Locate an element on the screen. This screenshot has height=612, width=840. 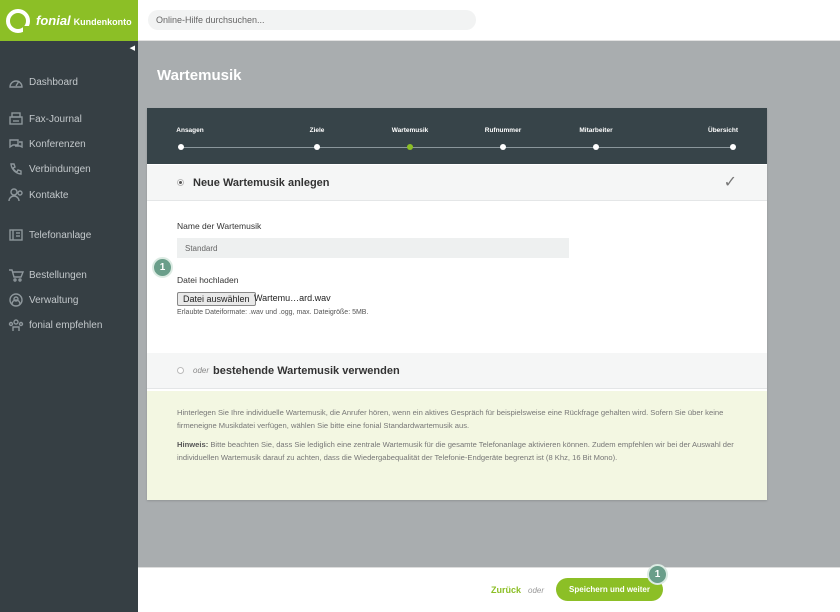
sidebar-item-label: Telefonanlage is located at coordinates (60, 235).